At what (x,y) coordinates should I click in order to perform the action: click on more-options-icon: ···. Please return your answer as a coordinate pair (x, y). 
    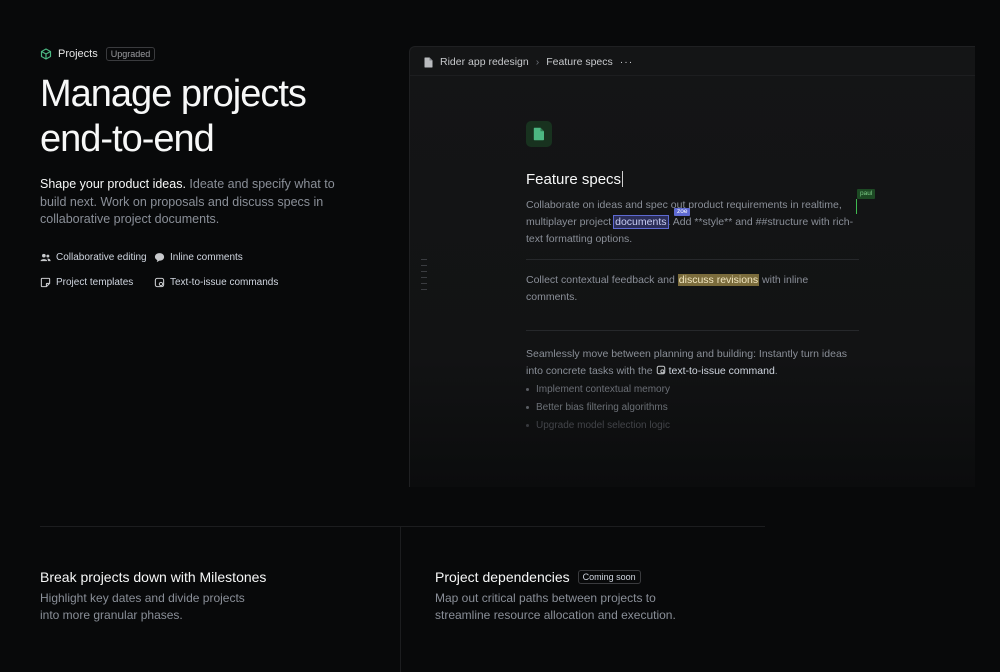
    Looking at the image, I should click on (627, 62).